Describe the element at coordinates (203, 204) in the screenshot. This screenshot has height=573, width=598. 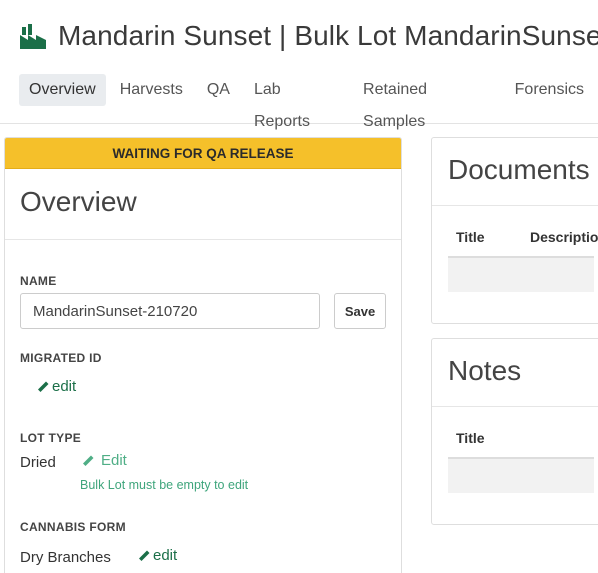
I see `overview-heading: Overview` at that location.